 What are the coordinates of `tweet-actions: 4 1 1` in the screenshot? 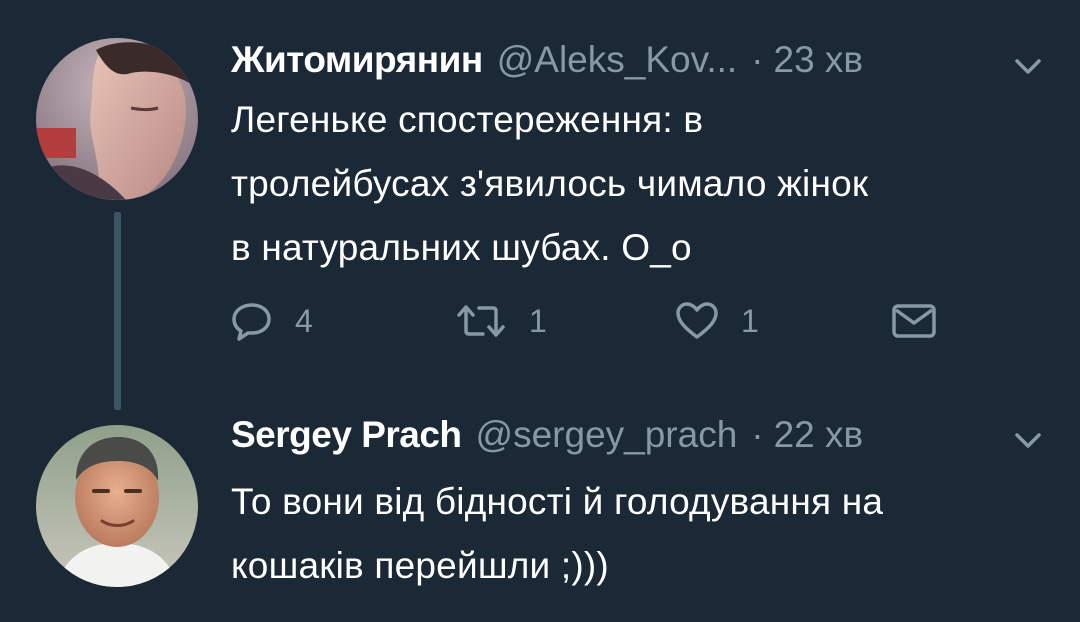 It's located at (601, 321).